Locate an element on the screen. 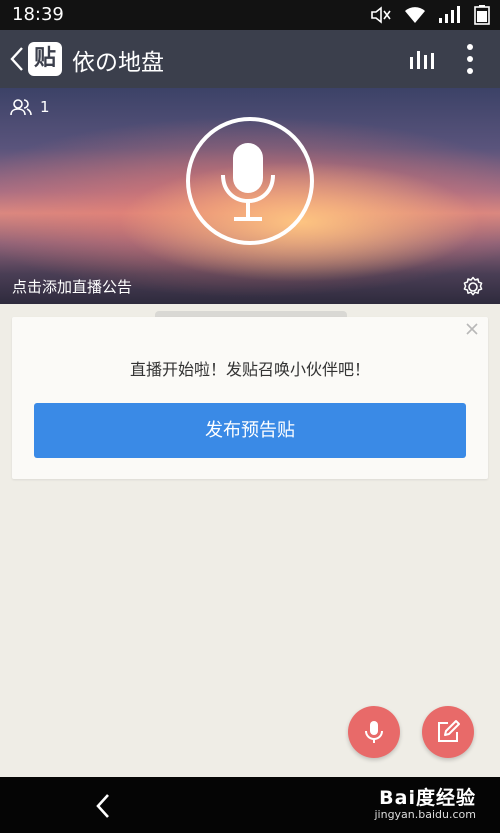 The width and height of the screenshot is (500, 833). watermark-main: Bai度经验 is located at coordinates (427, 798).